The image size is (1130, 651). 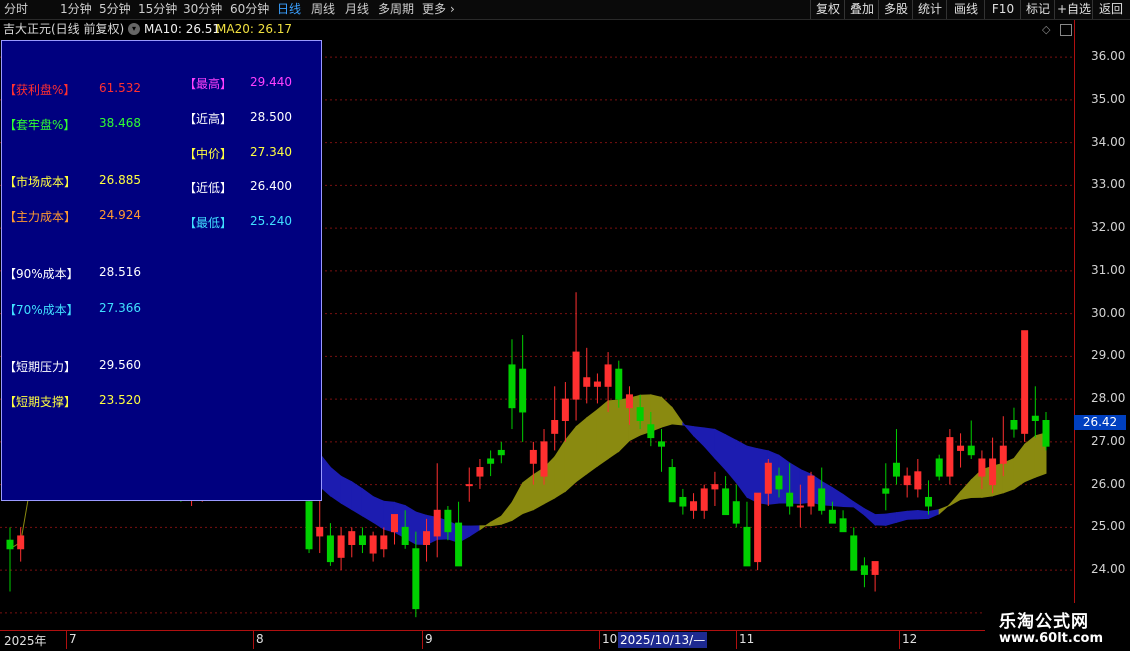 What do you see at coordinates (271, 82) in the screenshot?
I see `chip-value: 29.440` at bounding box center [271, 82].